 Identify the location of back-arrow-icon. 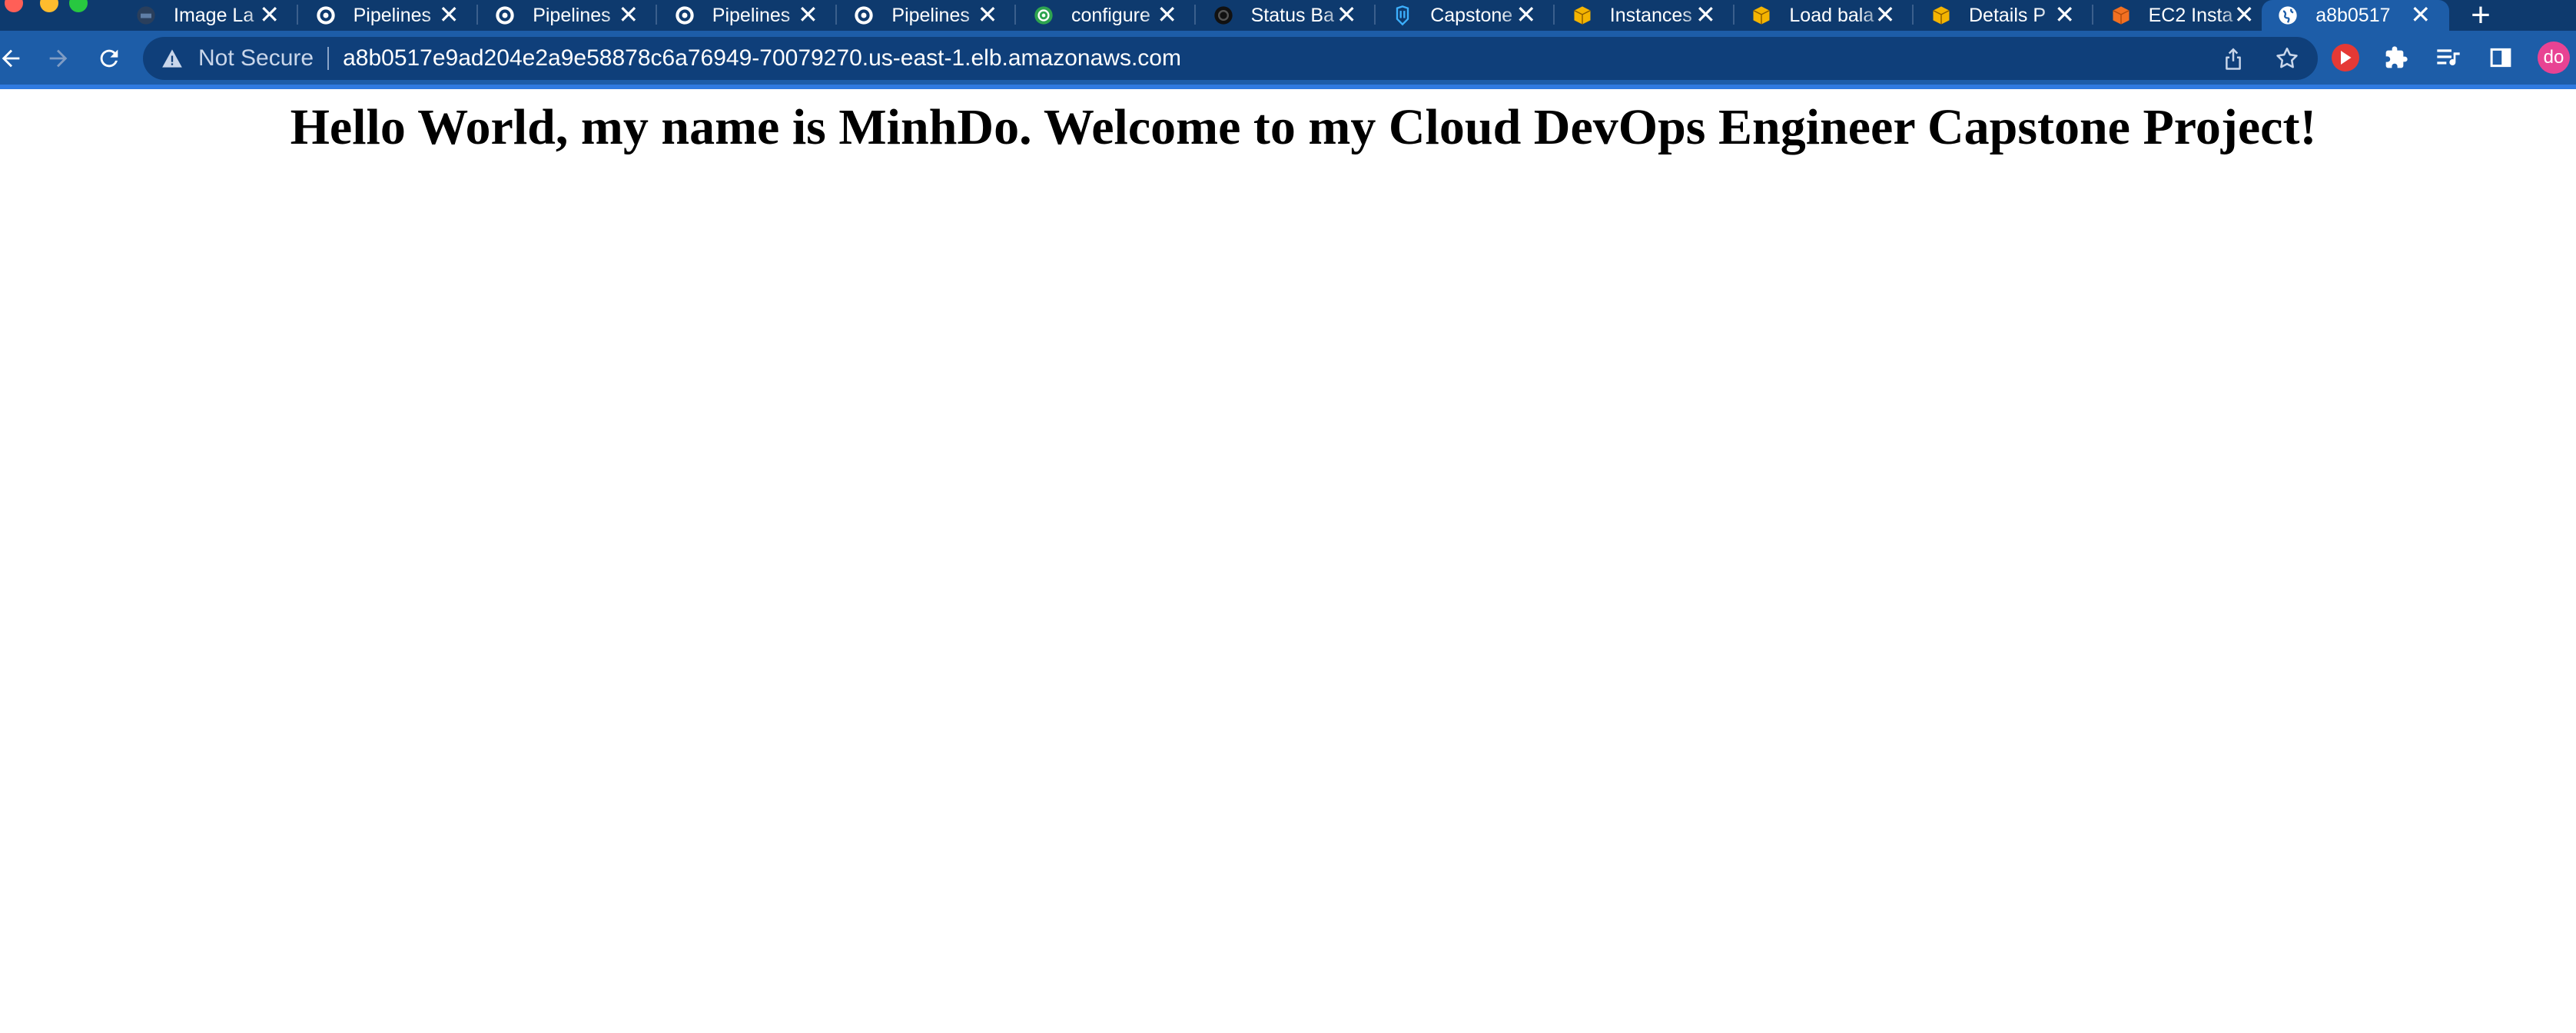
(11, 58).